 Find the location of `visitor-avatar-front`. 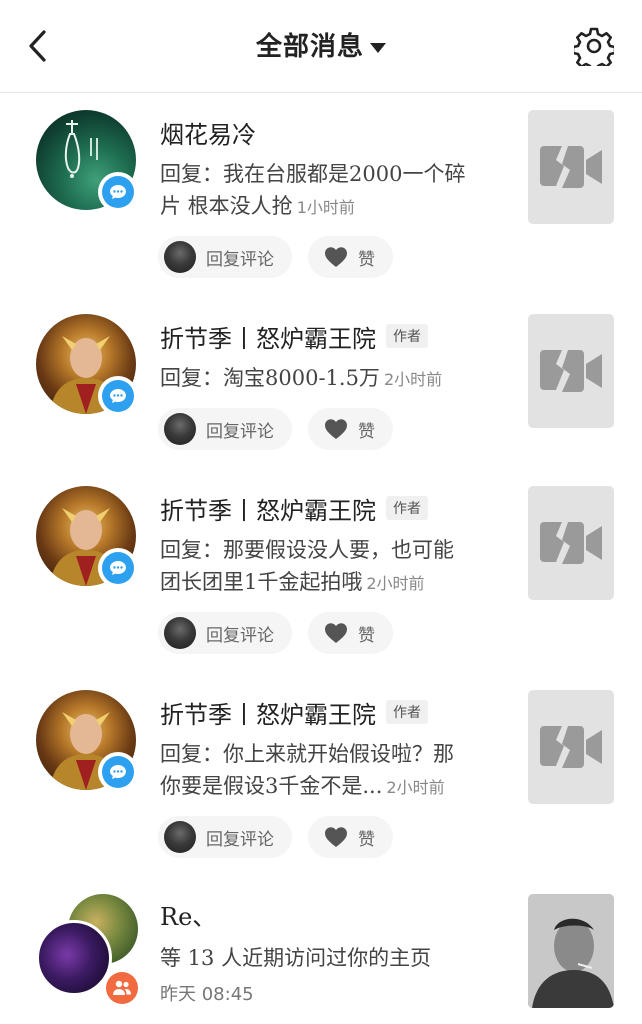

visitor-avatar-front is located at coordinates (74, 958).